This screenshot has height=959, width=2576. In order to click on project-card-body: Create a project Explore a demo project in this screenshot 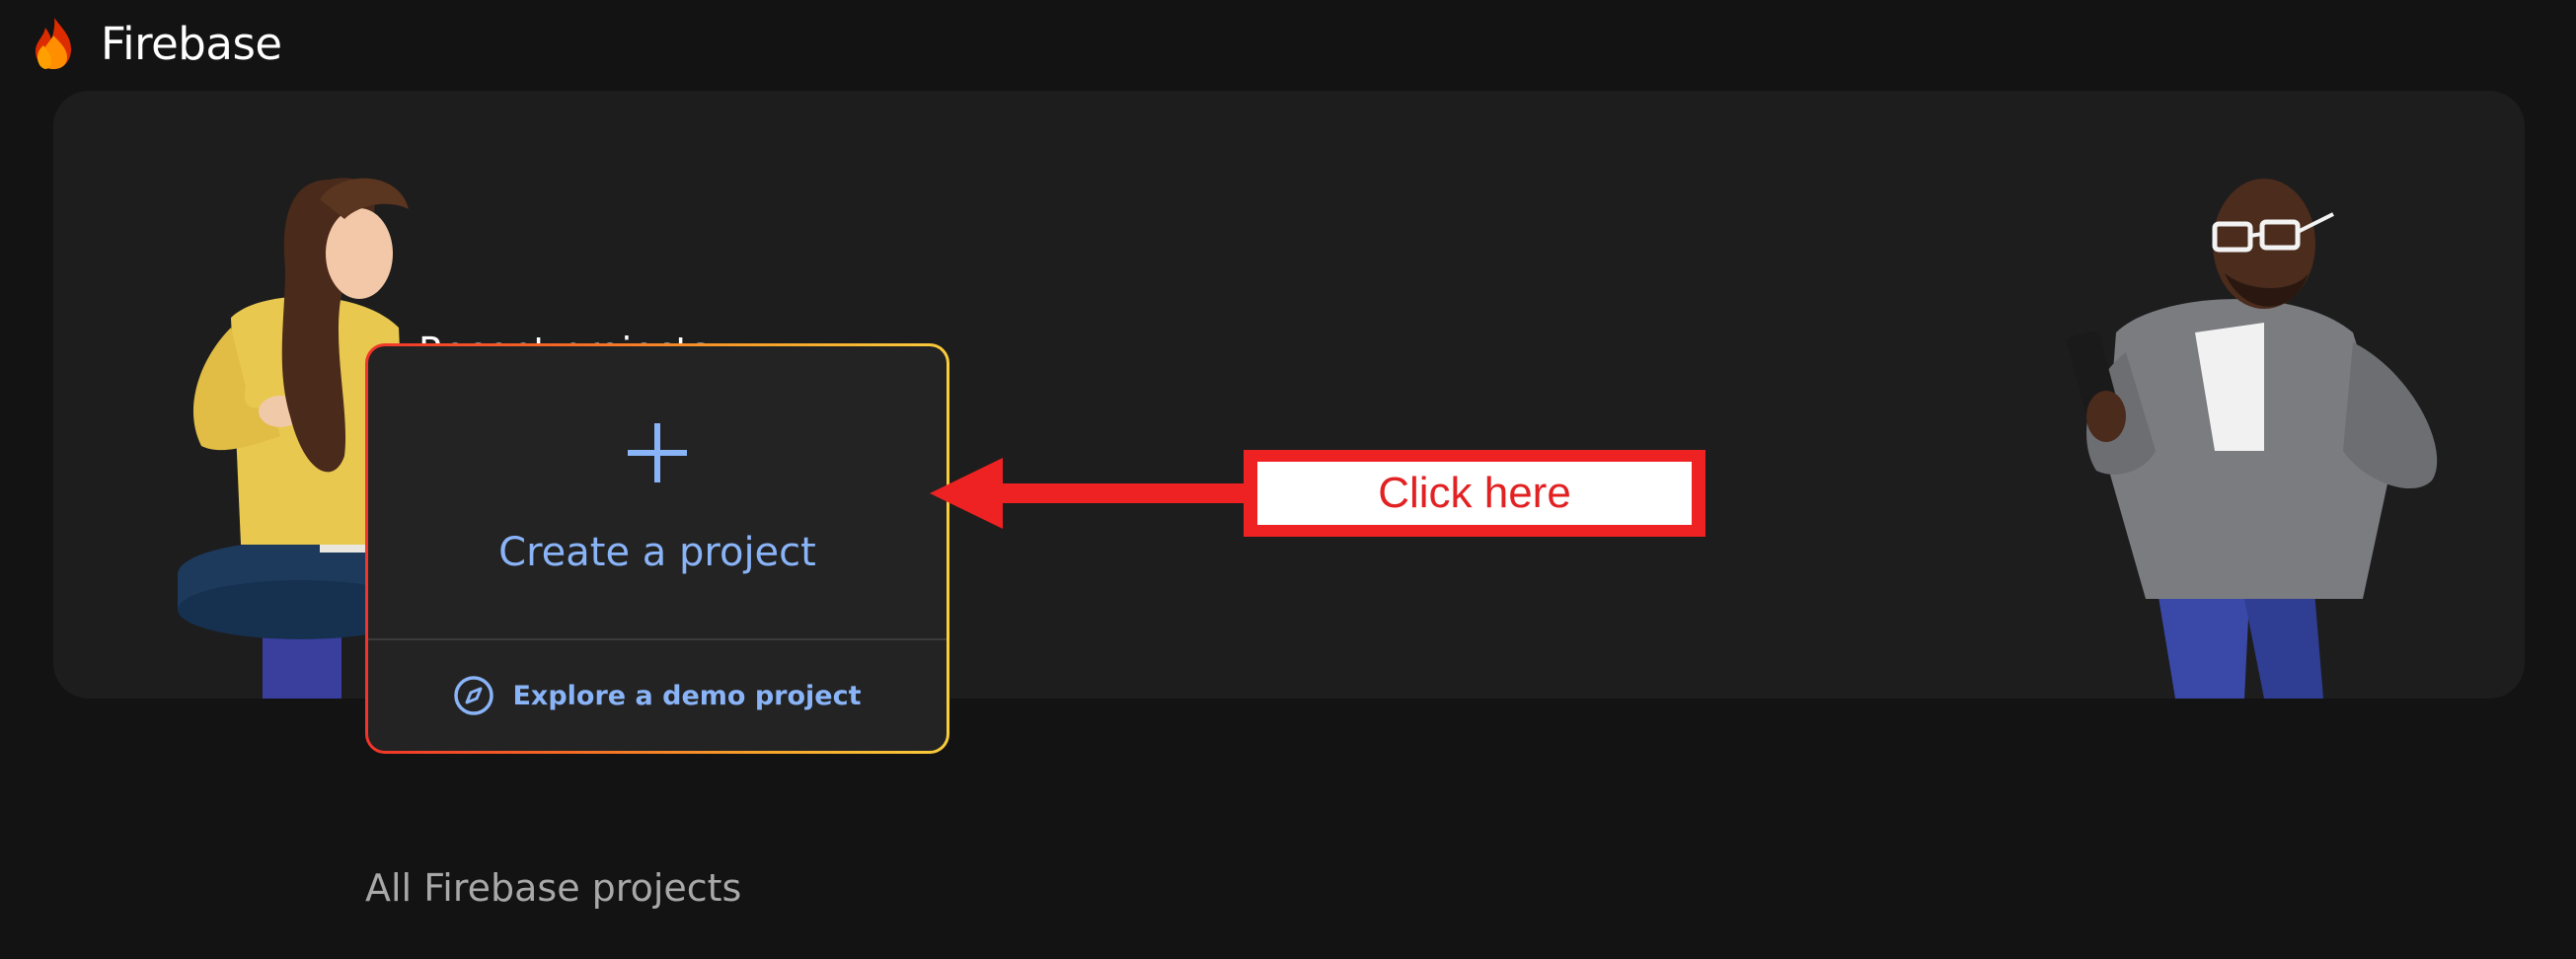, I will do `click(658, 548)`.